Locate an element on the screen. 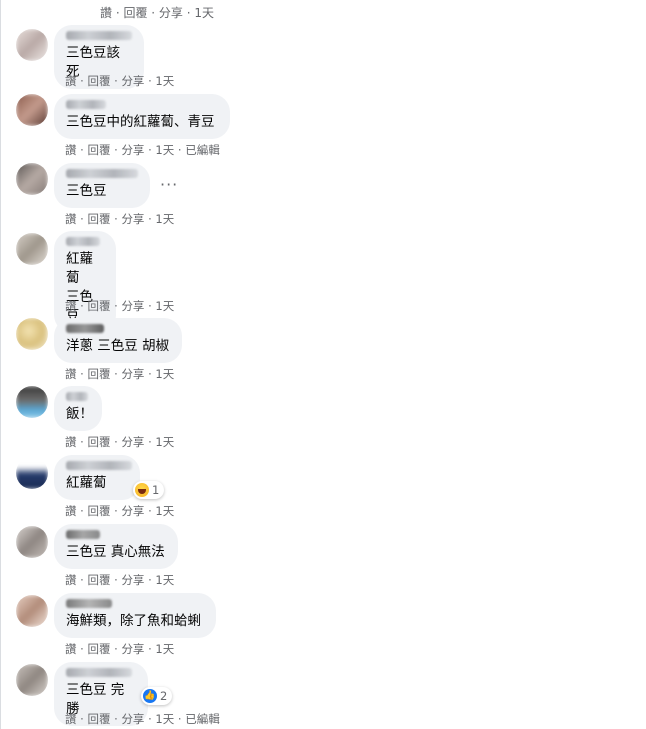 This screenshot has height=729, width=646. comment-text: 洋蔥 三色豆 胡椒 is located at coordinates (118, 346).